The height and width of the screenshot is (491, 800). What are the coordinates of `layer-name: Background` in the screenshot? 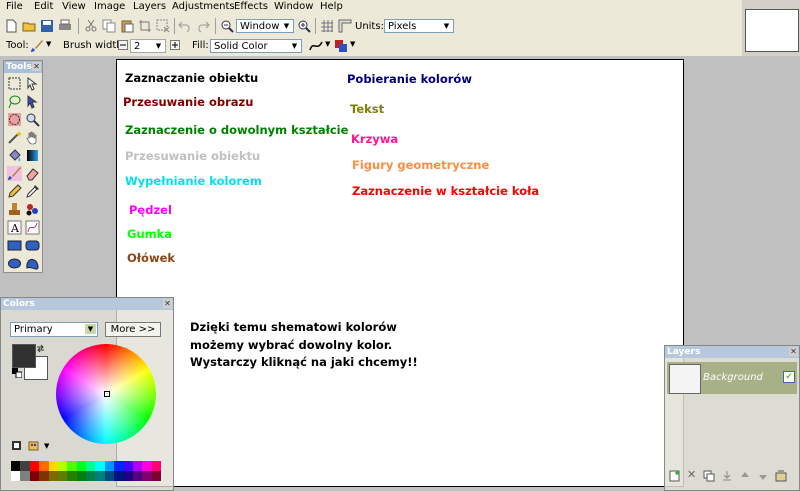 It's located at (733, 377).